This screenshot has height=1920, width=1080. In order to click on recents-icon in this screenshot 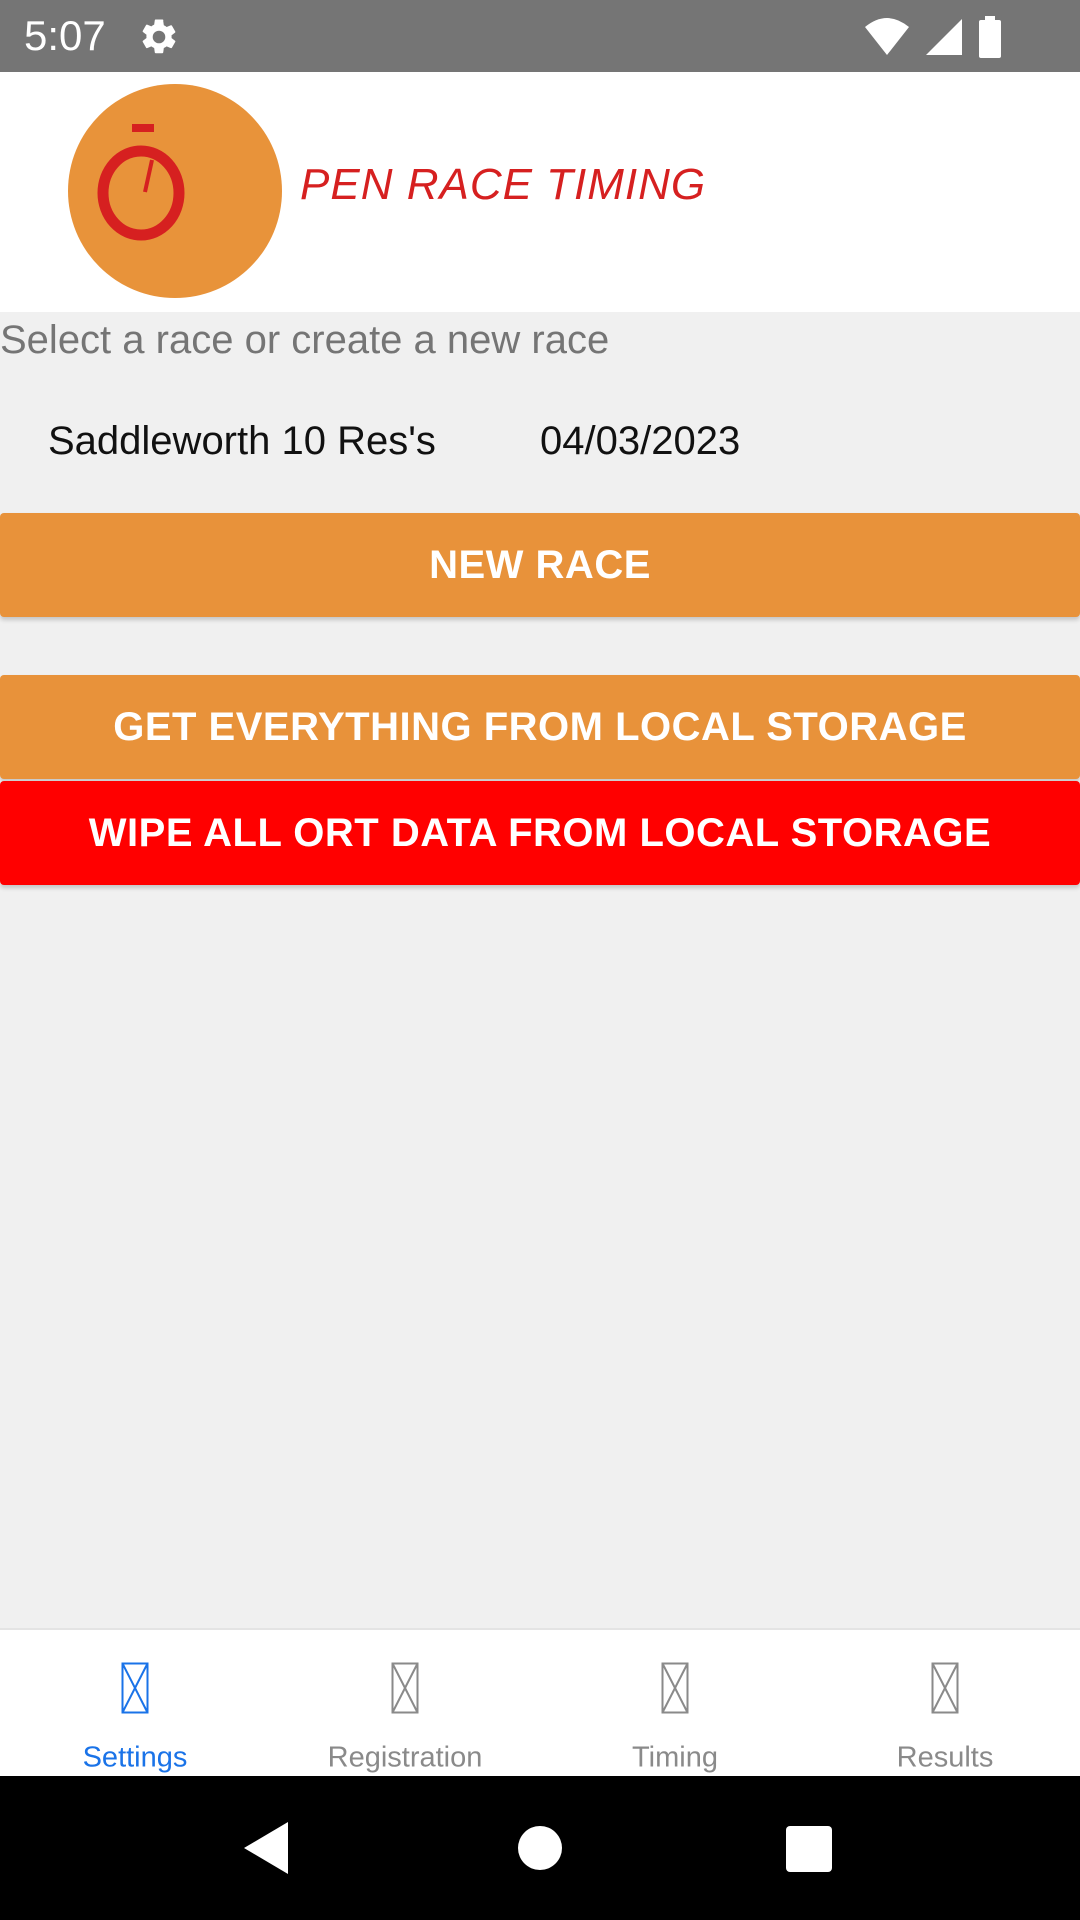, I will do `click(809, 1849)`.